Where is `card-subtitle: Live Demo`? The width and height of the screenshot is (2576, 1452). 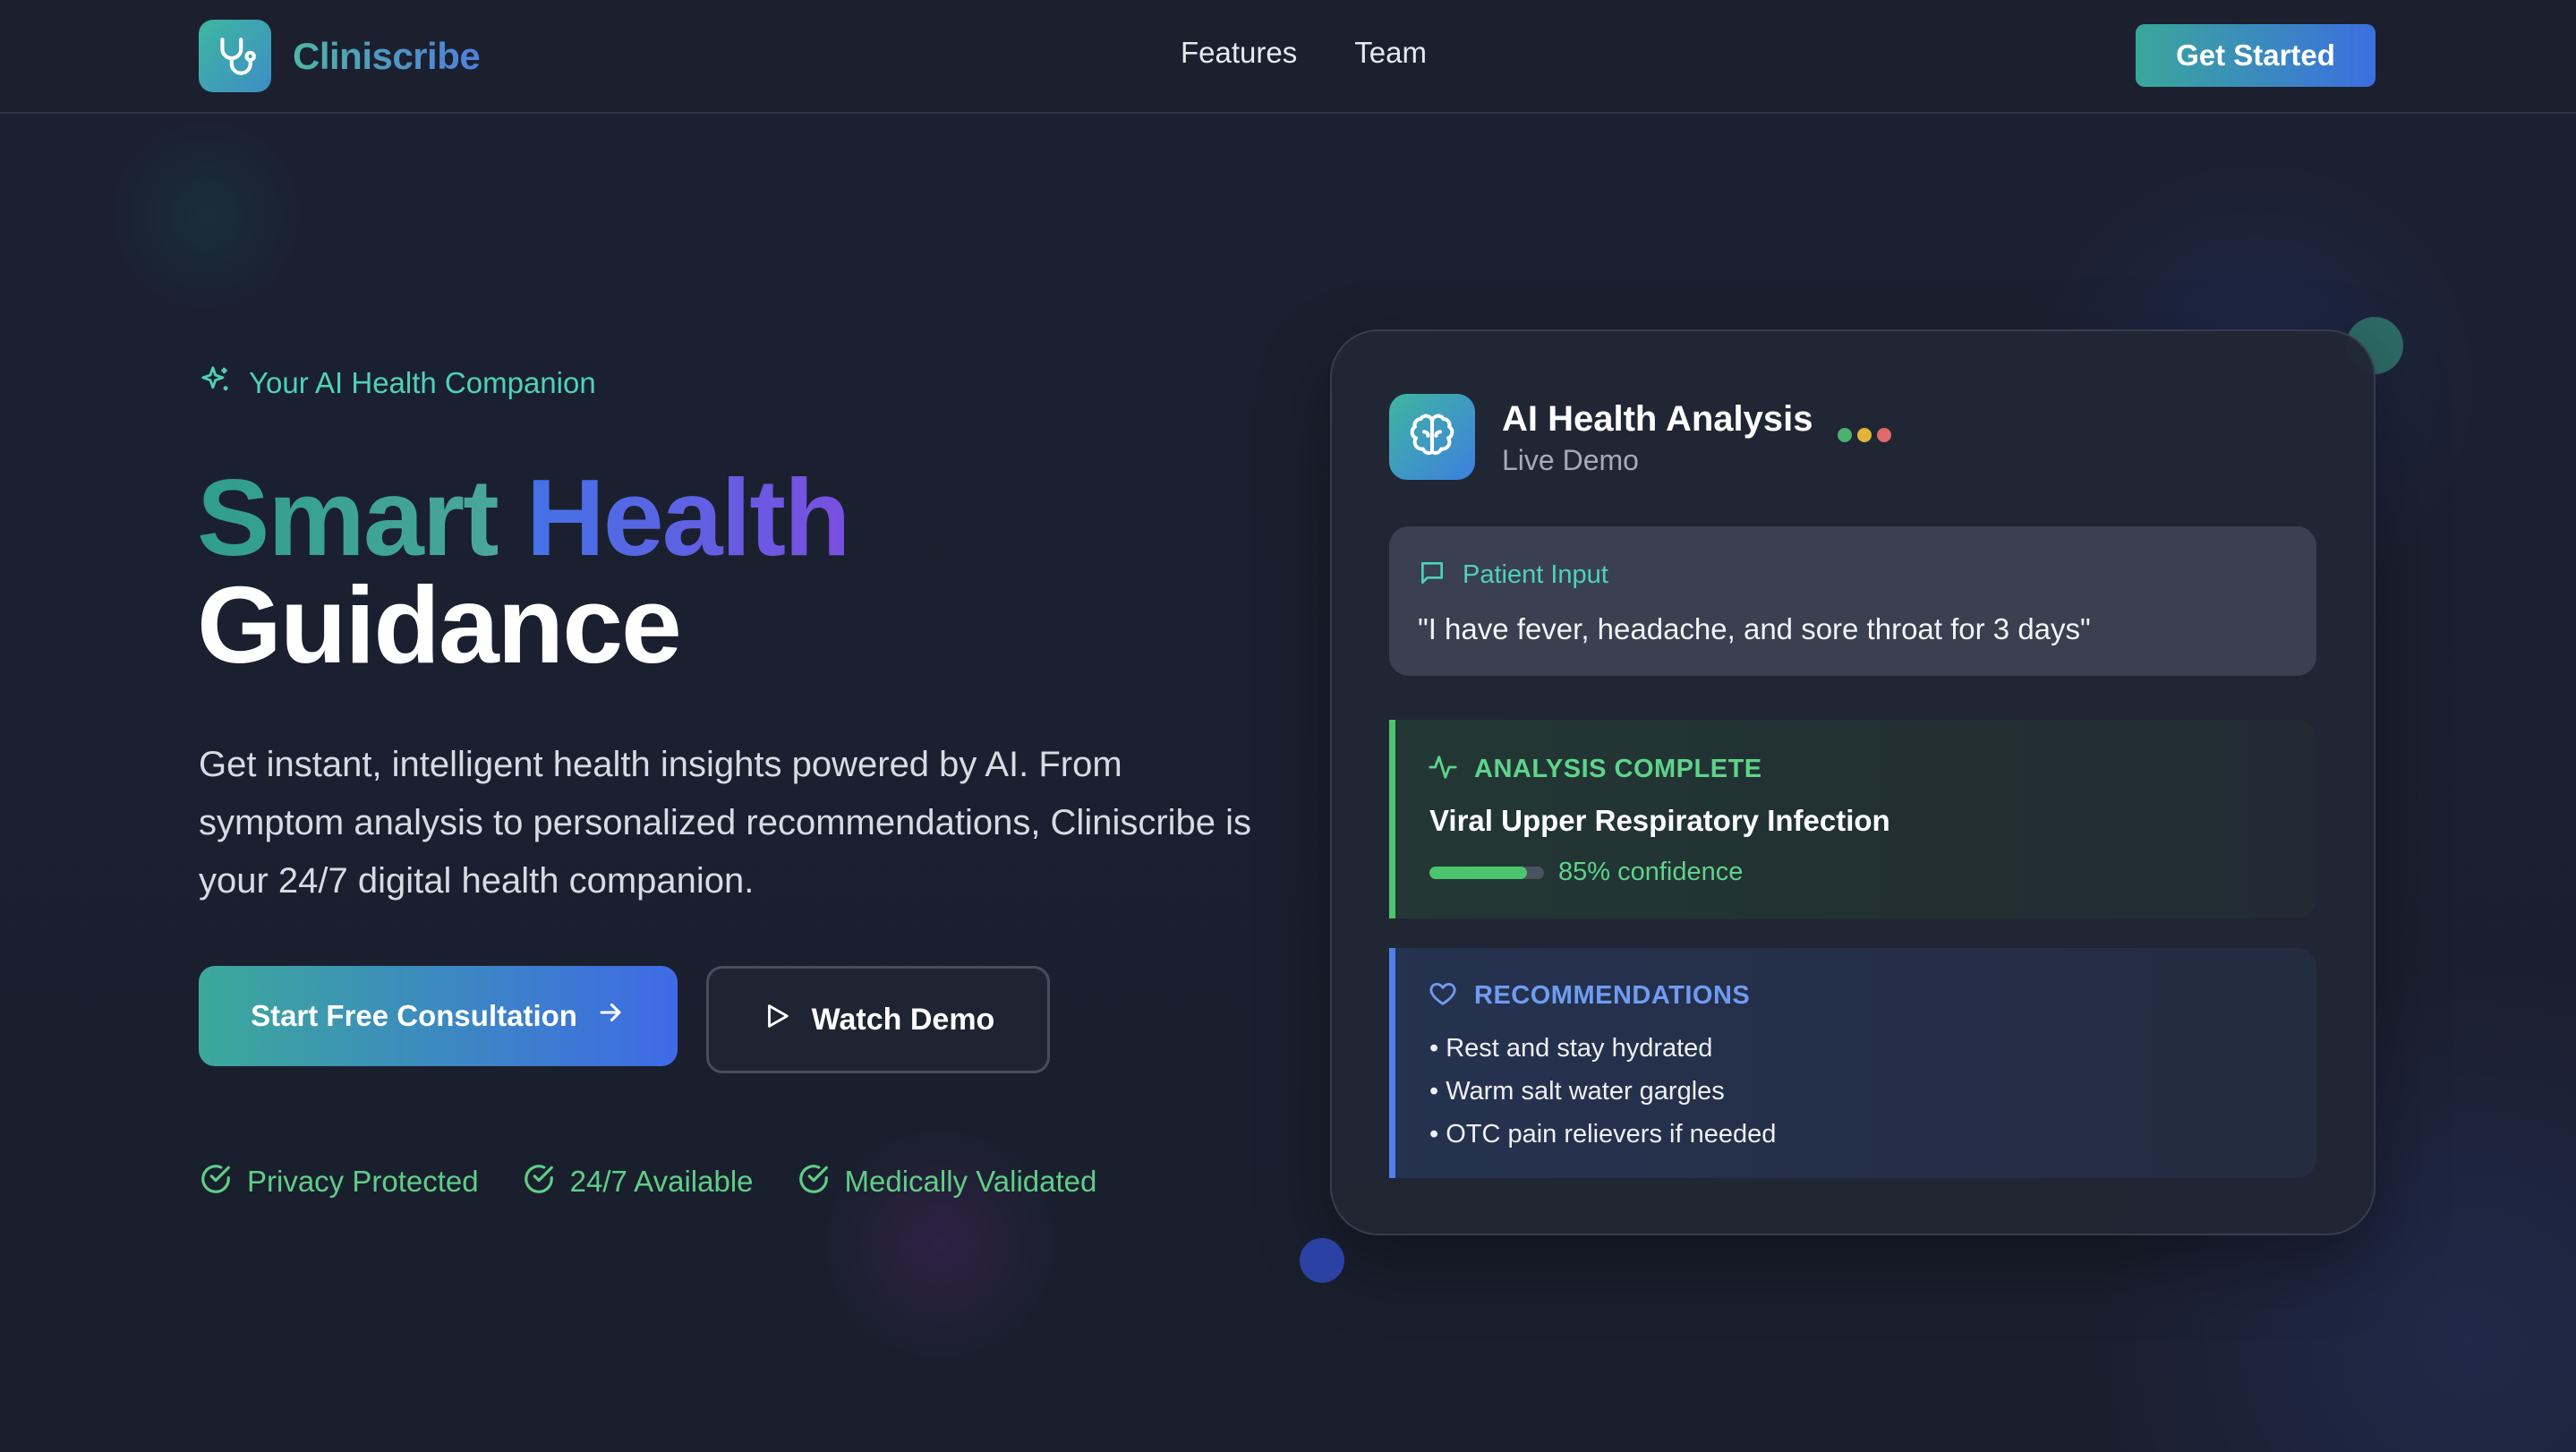 card-subtitle: Live Demo is located at coordinates (1570, 460).